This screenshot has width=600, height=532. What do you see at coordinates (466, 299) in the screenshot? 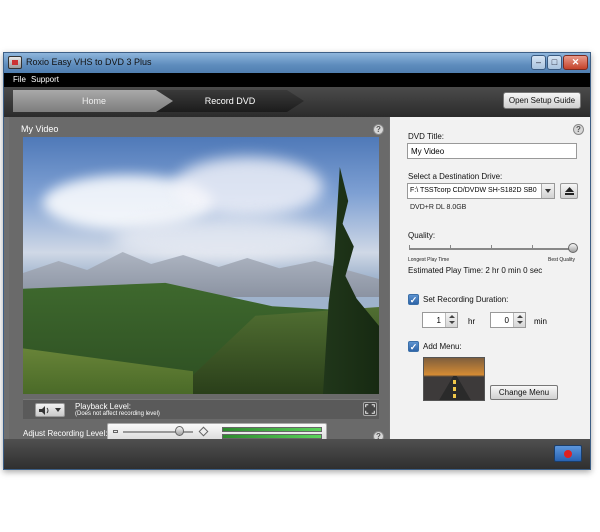
I see `set-duration-label: Set Recording Duration:` at bounding box center [466, 299].